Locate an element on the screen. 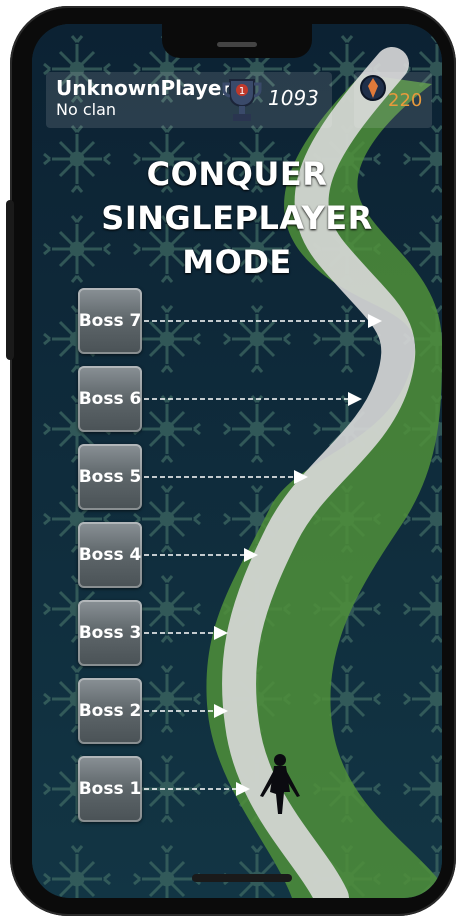 This screenshot has height=922, width=464. ninja-character is located at coordinates (280, 784).